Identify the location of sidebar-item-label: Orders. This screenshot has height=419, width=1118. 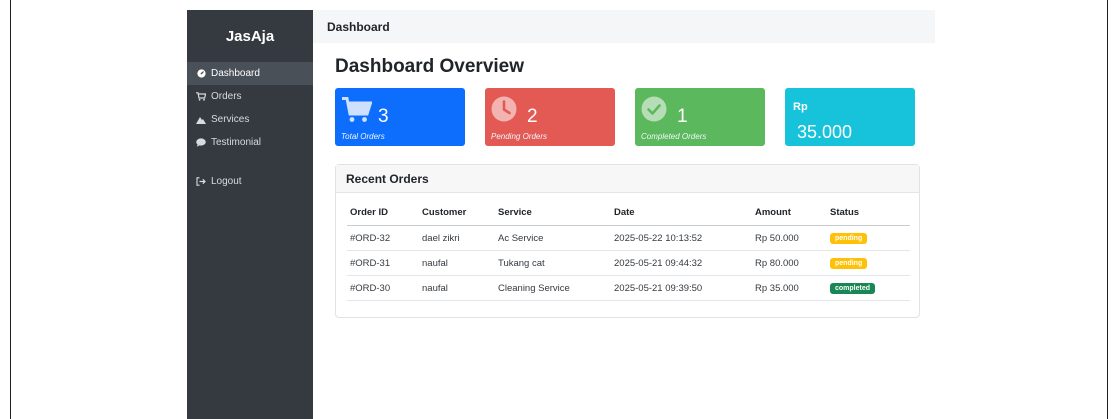
(226, 96).